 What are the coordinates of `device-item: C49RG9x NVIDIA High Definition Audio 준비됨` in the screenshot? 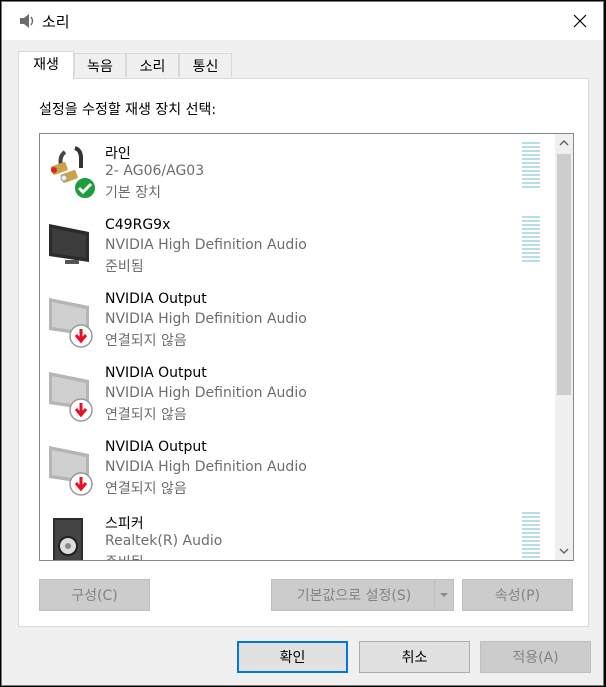 It's located at (296, 245).